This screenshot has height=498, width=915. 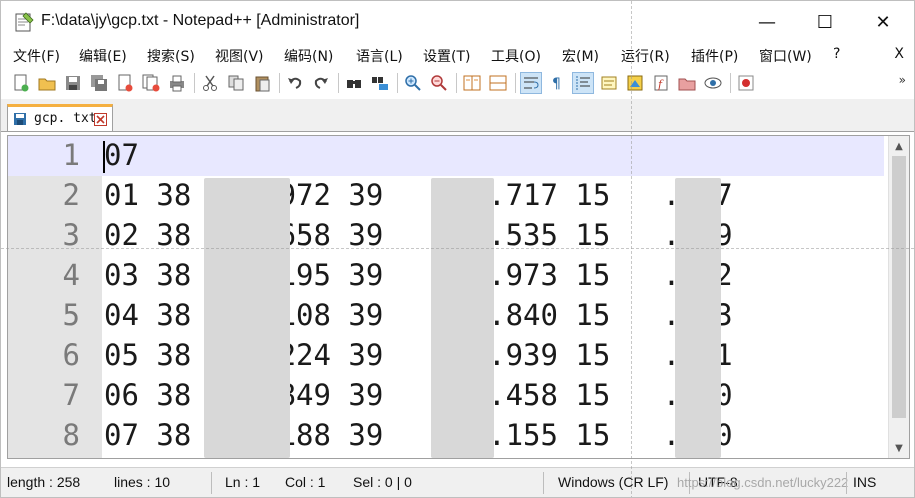 I want to click on print-icon, so click(x=177, y=83).